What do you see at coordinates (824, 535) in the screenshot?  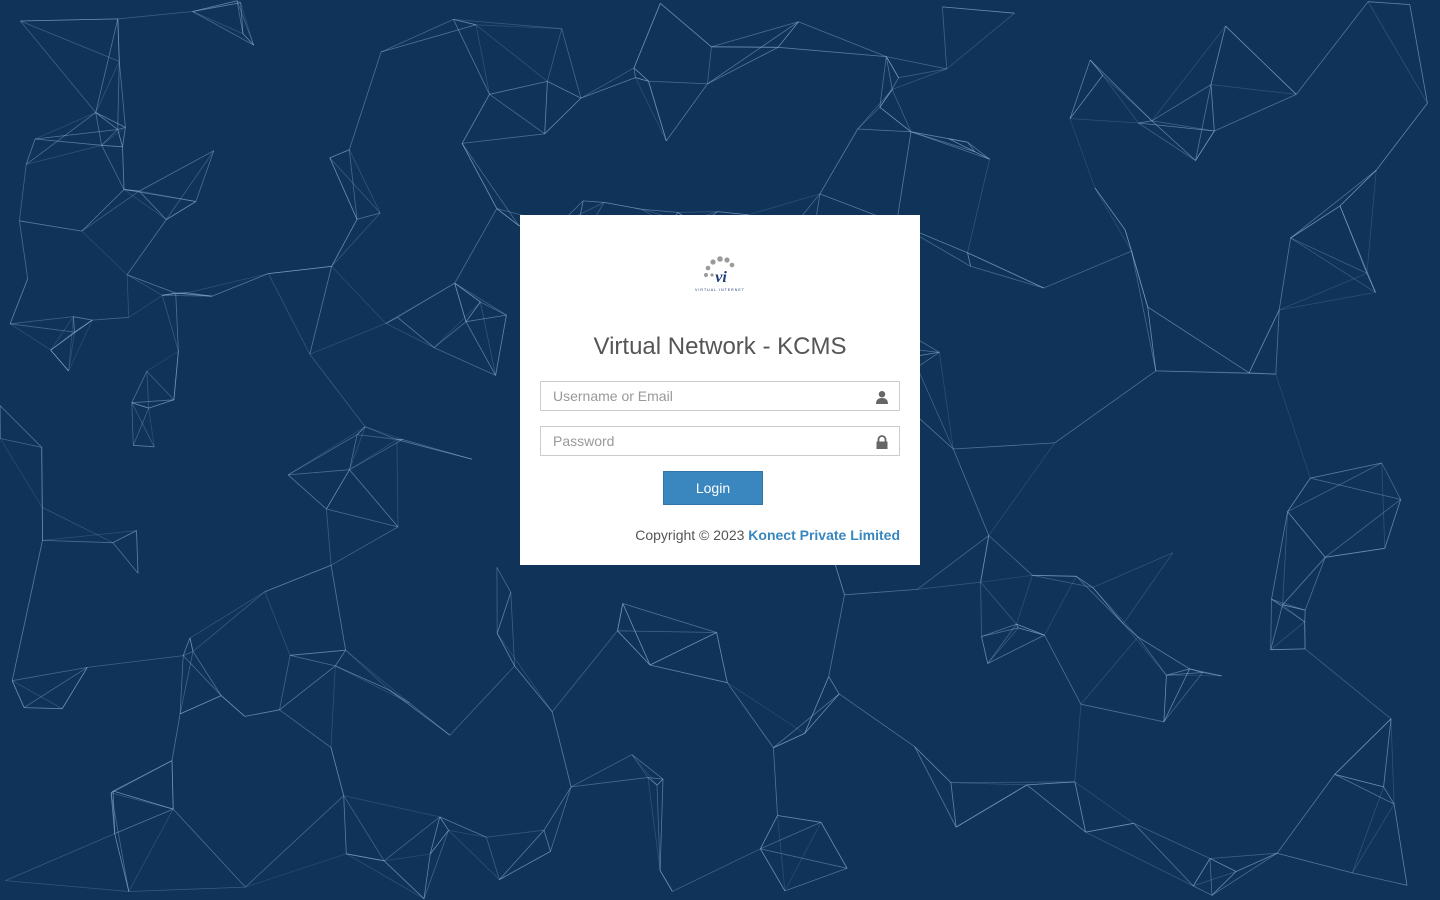 I see `company-link: Konect Private Limited` at bounding box center [824, 535].